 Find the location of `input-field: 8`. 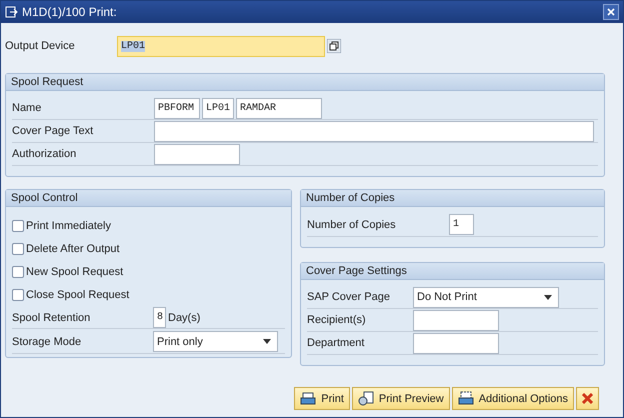

input-field: 8 is located at coordinates (159, 317).